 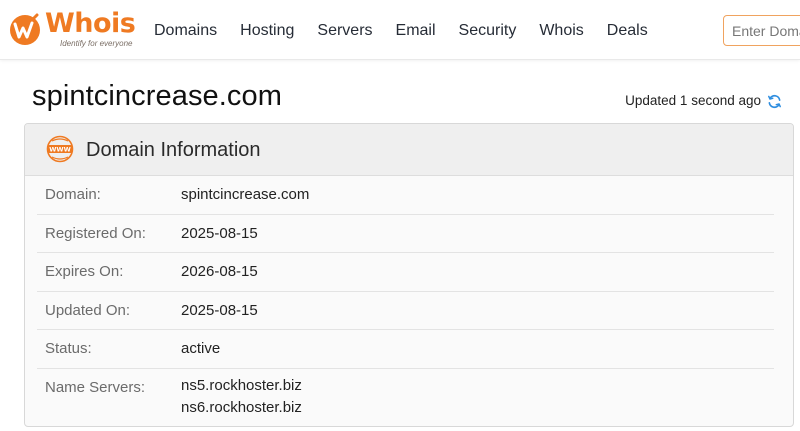 I want to click on info-row-domain: Domain: spintcincrease.com, so click(x=405, y=195).